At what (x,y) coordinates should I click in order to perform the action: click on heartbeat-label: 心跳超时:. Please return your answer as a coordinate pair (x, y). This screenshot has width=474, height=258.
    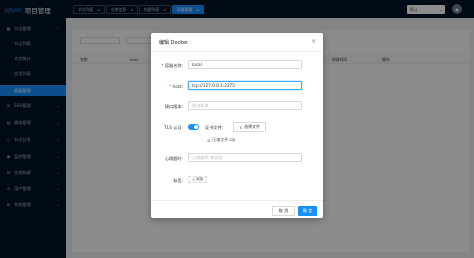
    Looking at the image, I should click on (173, 158).